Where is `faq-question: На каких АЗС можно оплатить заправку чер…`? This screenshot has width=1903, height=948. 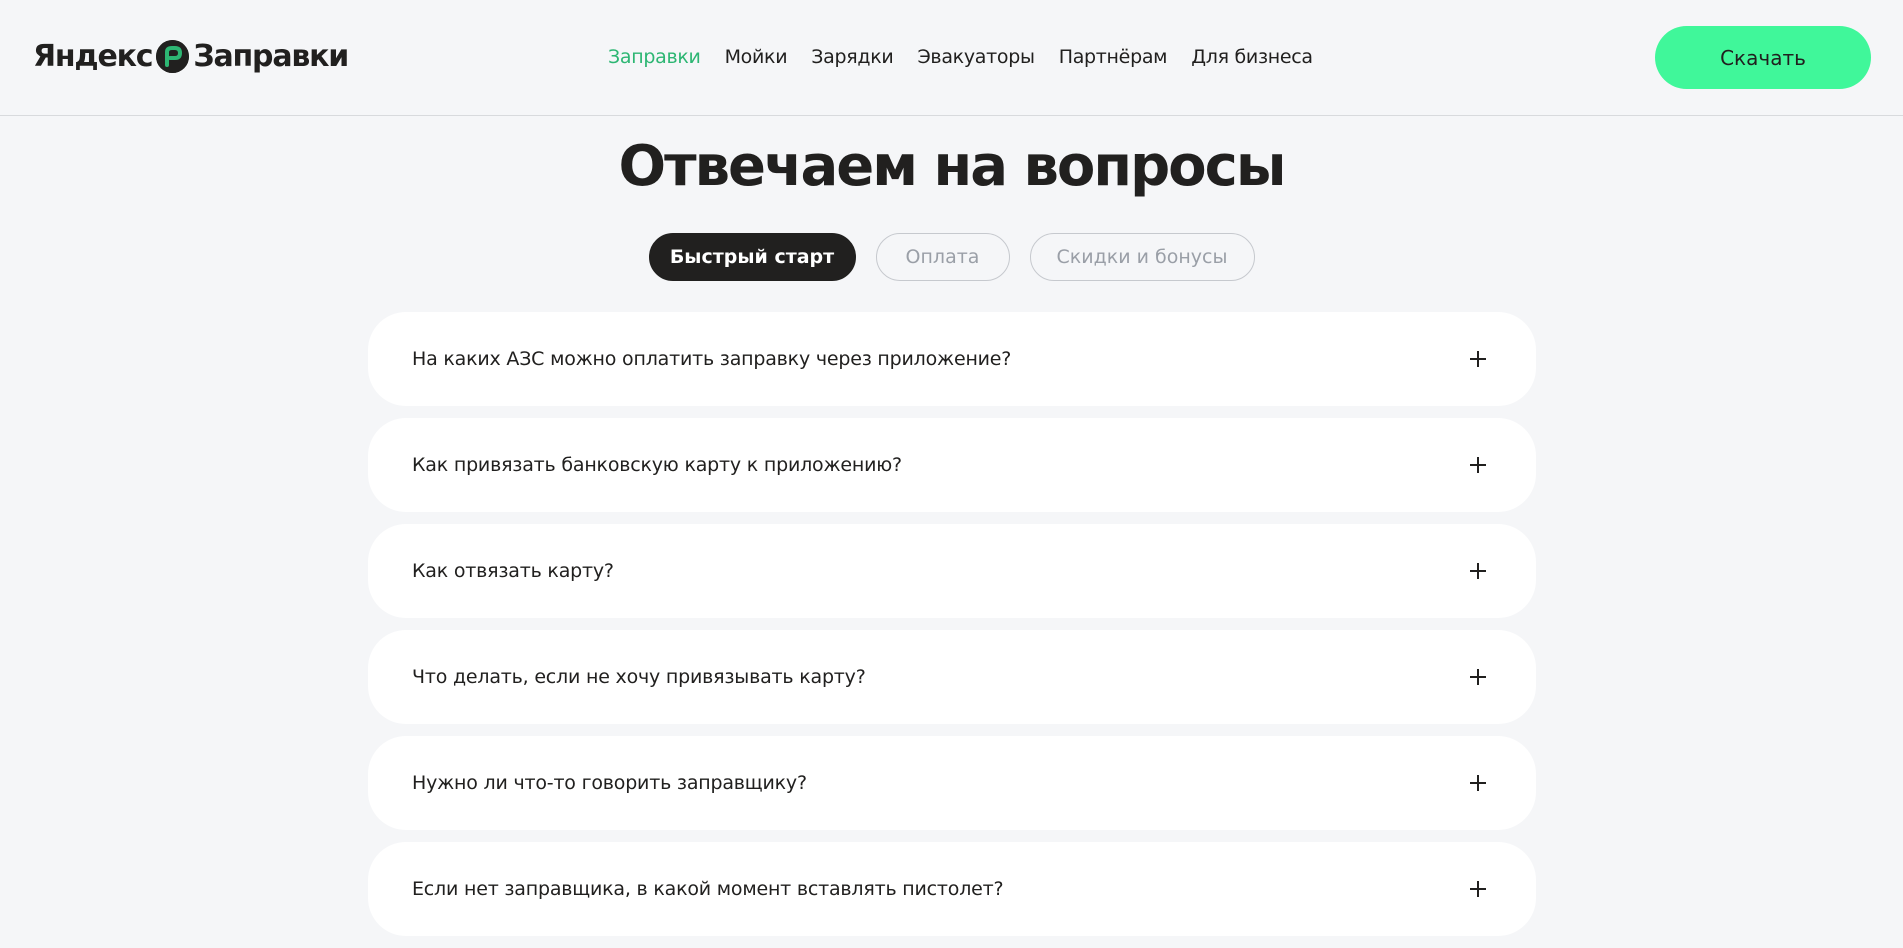 faq-question: На каких АЗС можно оплатить заправку чер… is located at coordinates (712, 359).